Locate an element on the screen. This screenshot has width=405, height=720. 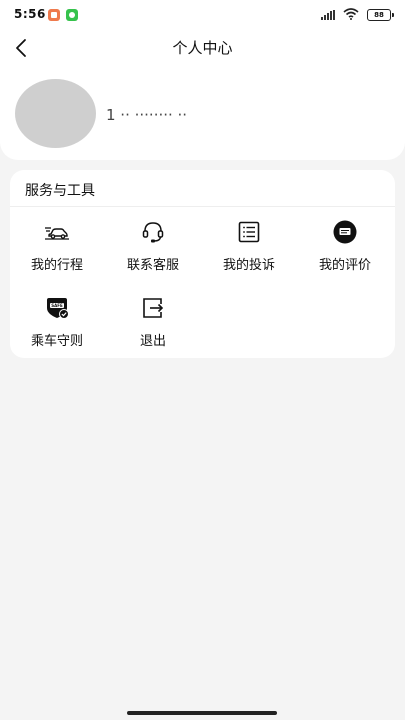
logout-button: 退出 is located at coordinates (153, 327).